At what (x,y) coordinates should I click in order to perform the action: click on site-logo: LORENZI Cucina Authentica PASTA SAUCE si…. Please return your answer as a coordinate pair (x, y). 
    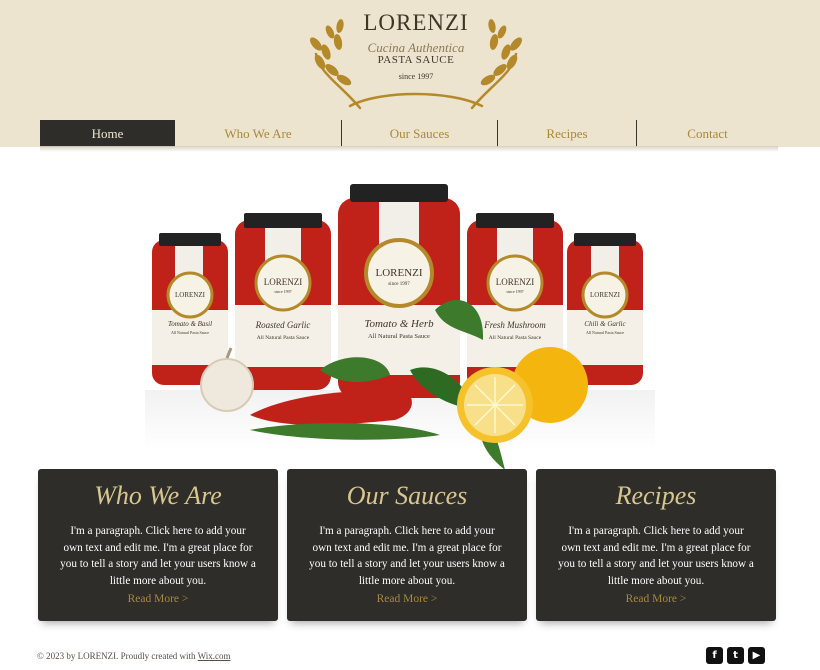
    Looking at the image, I should click on (416, 60).